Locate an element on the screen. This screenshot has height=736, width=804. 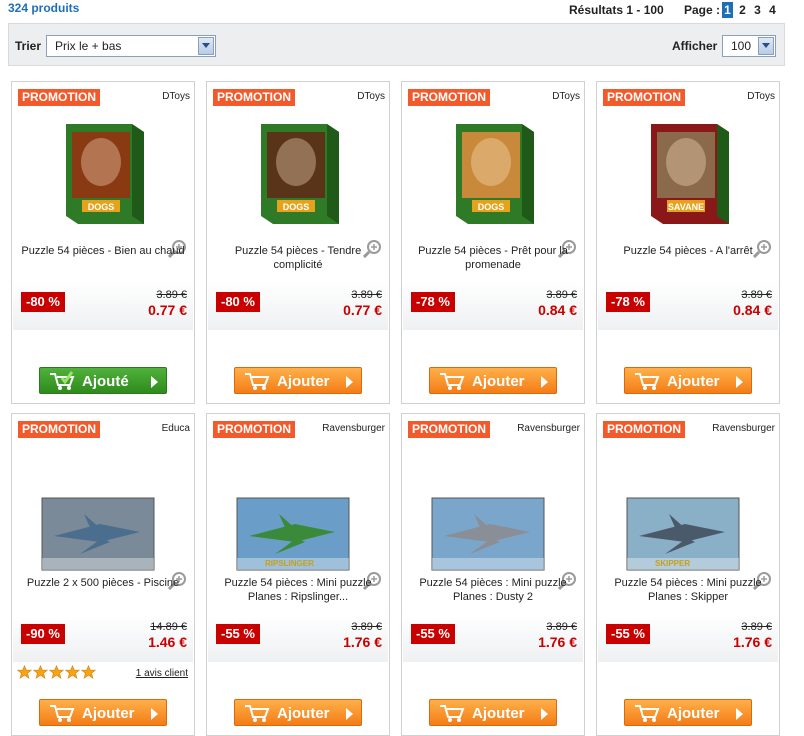
svg-text: RIPSLINGER is located at coordinates (289, 563).